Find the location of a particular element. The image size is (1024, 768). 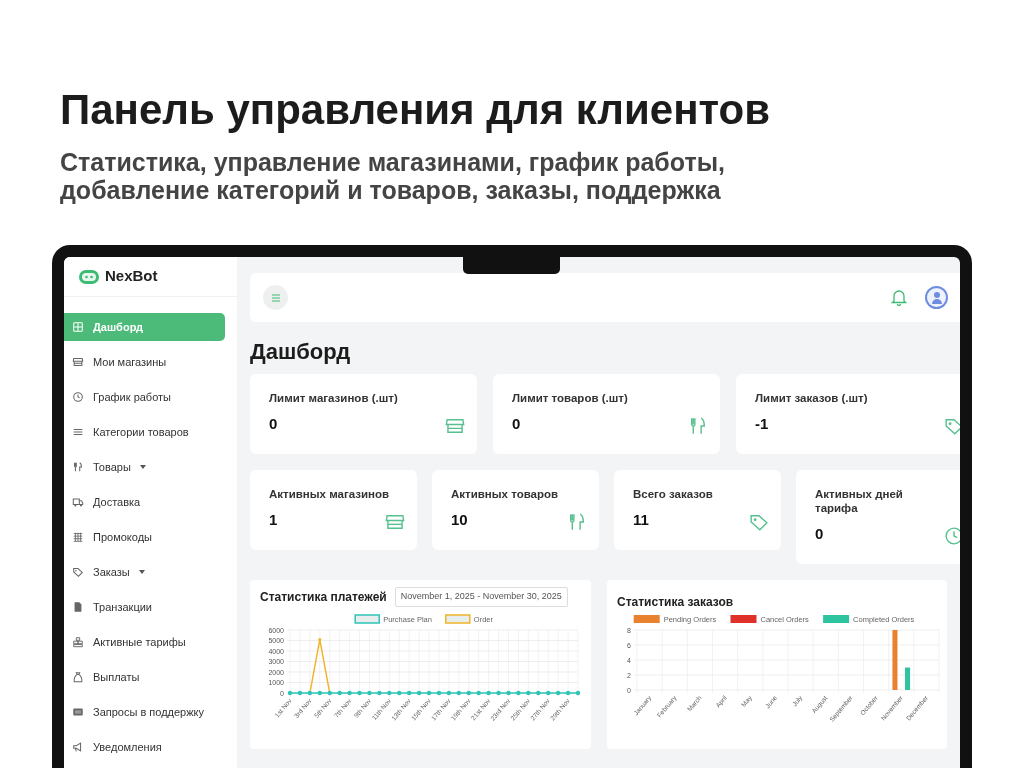

sidebar-item: Уведомления is located at coordinates (144, 747).